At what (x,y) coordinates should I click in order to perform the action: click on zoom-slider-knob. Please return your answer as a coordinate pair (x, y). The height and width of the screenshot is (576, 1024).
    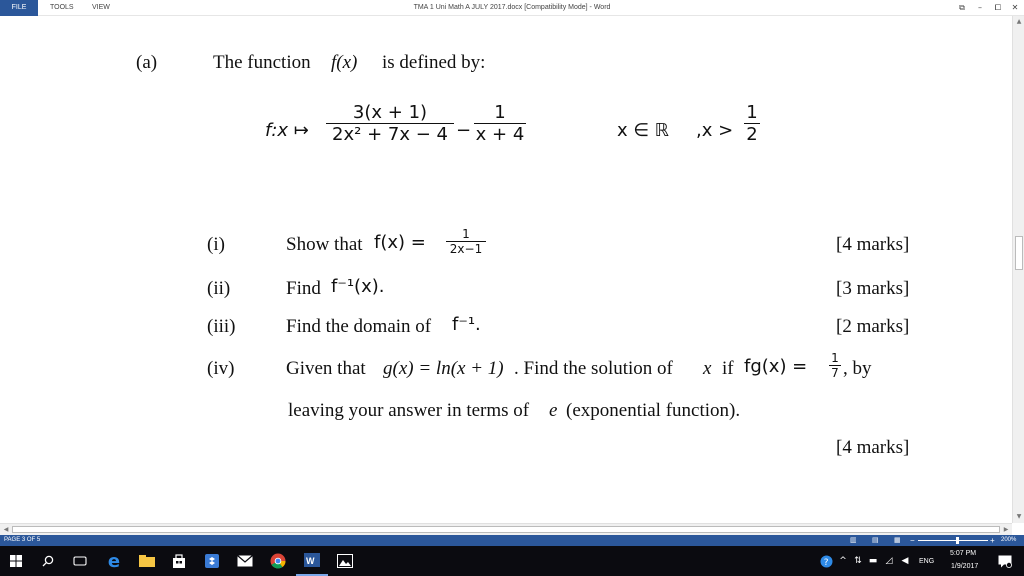
    Looking at the image, I should click on (957, 540).